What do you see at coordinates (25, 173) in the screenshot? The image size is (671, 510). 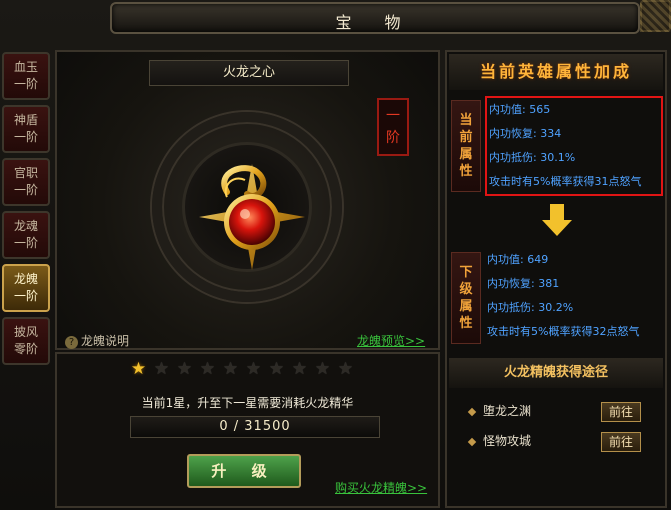 I see `tab-label: 官职` at bounding box center [25, 173].